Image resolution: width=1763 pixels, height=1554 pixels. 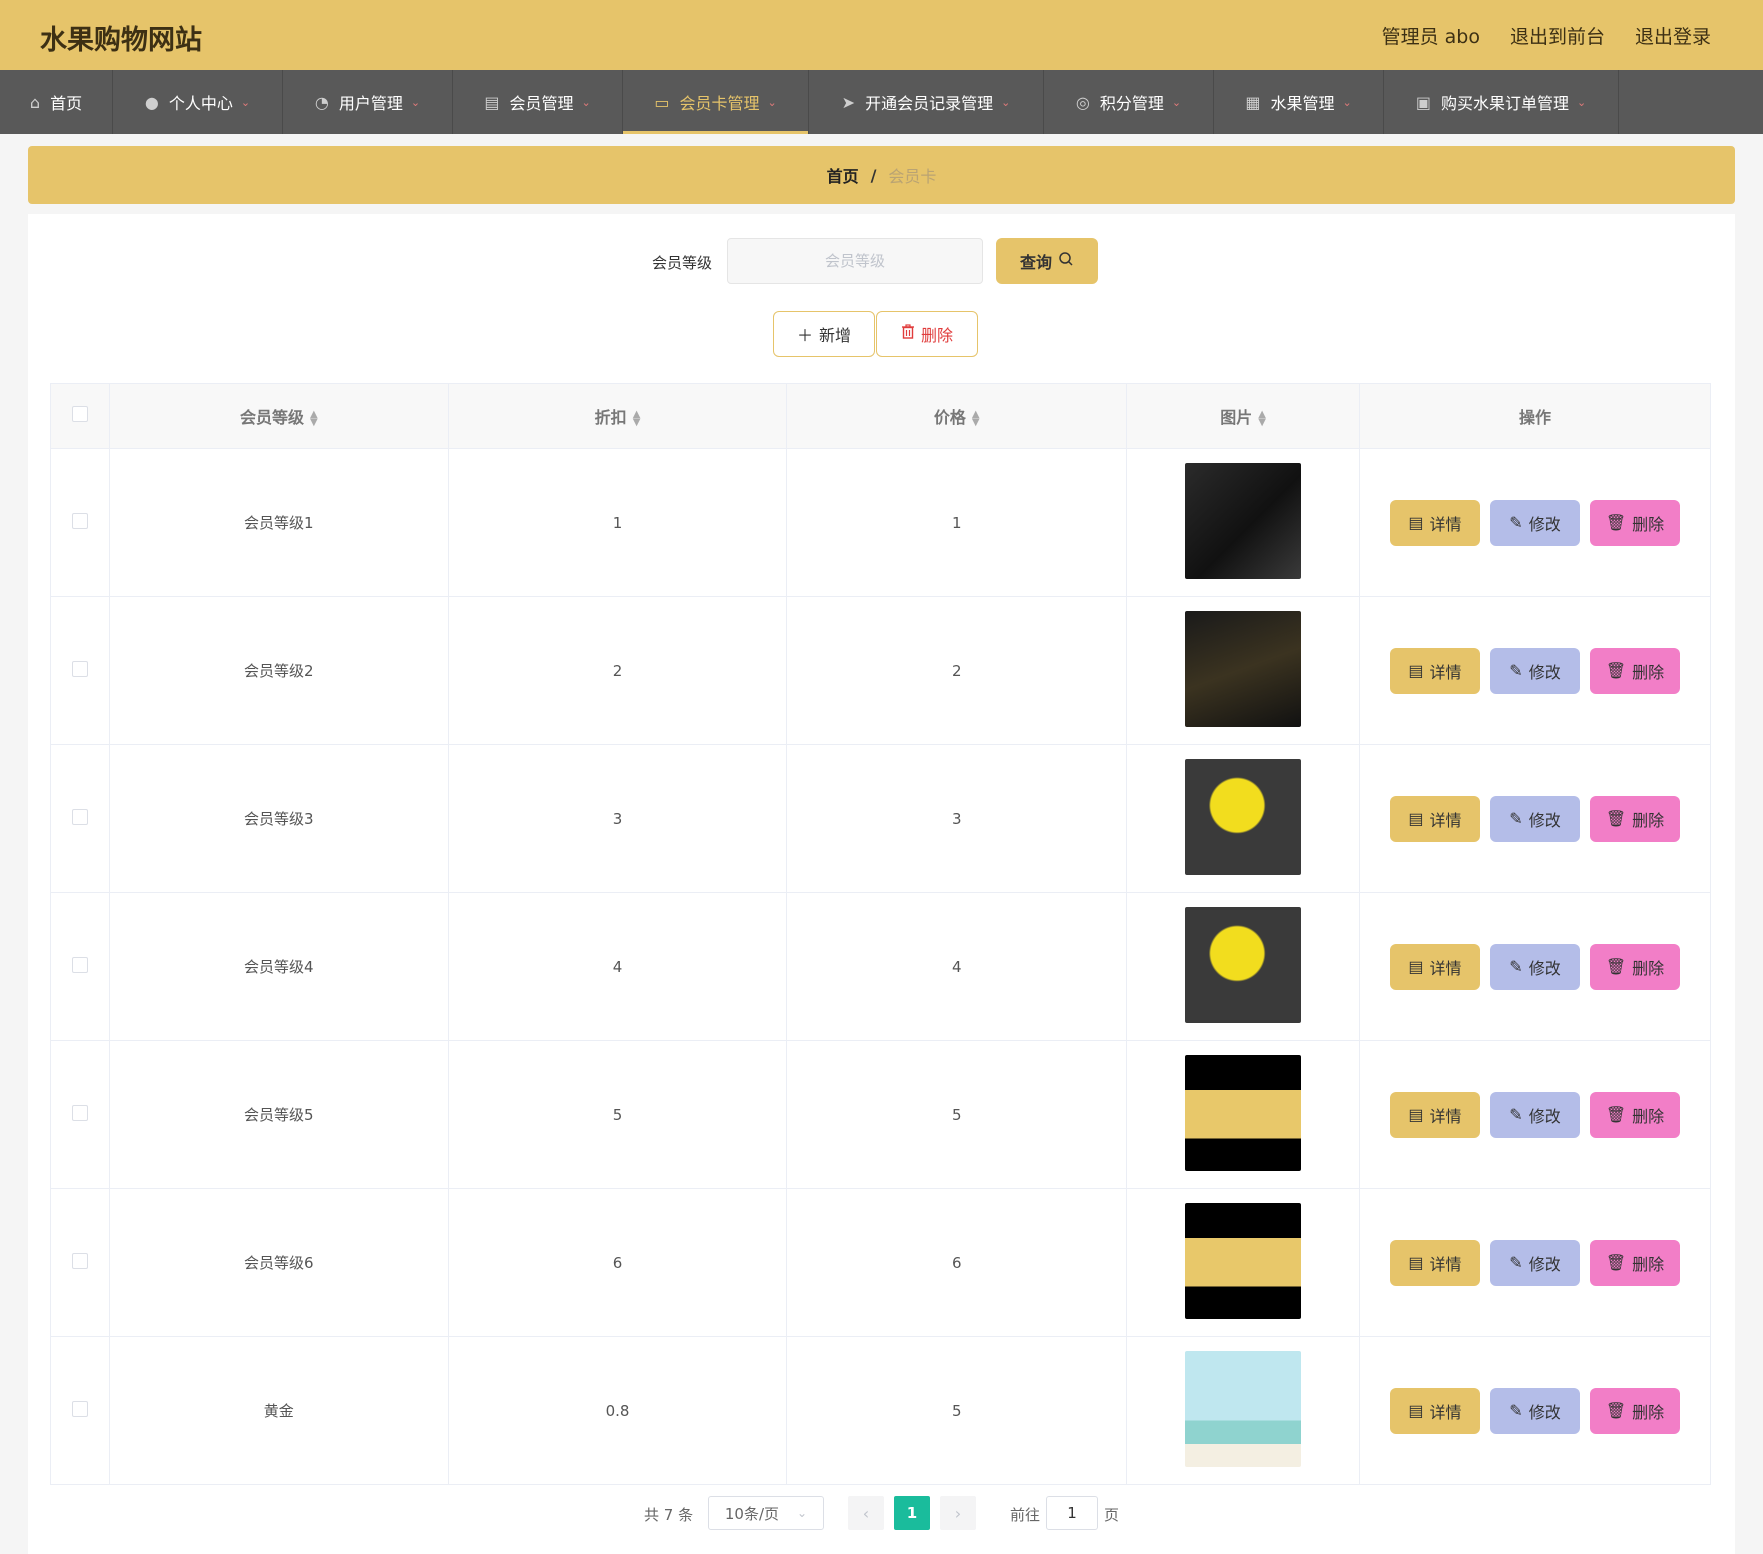 I want to click on nav-item-home: ⌂ 首页, so click(x=56, y=102).